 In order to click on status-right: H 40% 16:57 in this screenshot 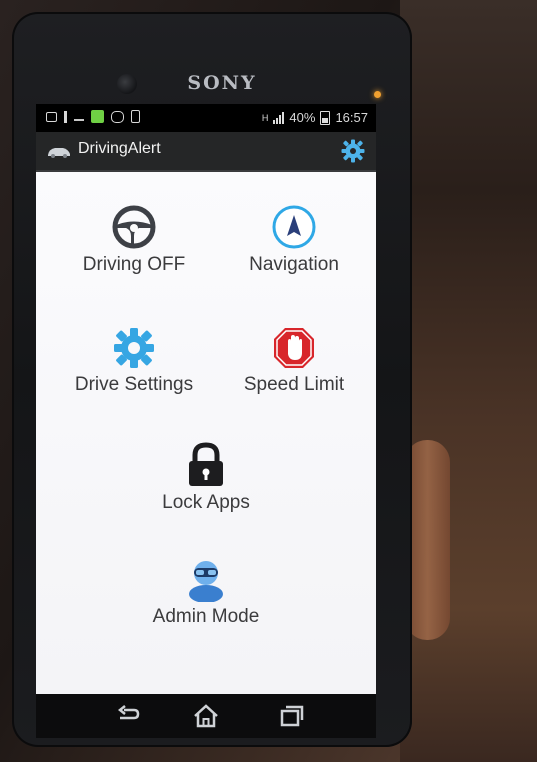, I will do `click(315, 117)`.